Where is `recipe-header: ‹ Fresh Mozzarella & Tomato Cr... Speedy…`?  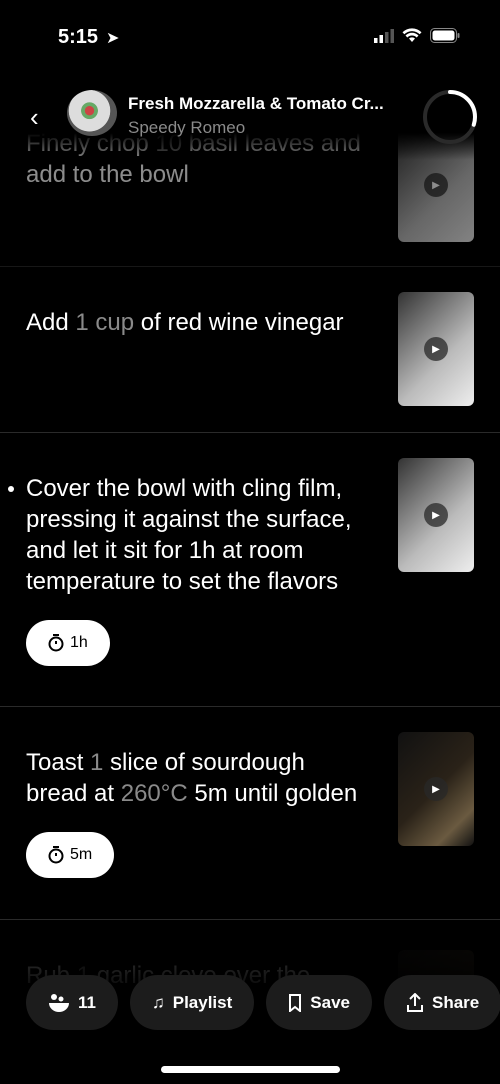
recipe-header: ‹ Fresh Mozzarella & Tomato Cr... Speedy… is located at coordinates (250, 115).